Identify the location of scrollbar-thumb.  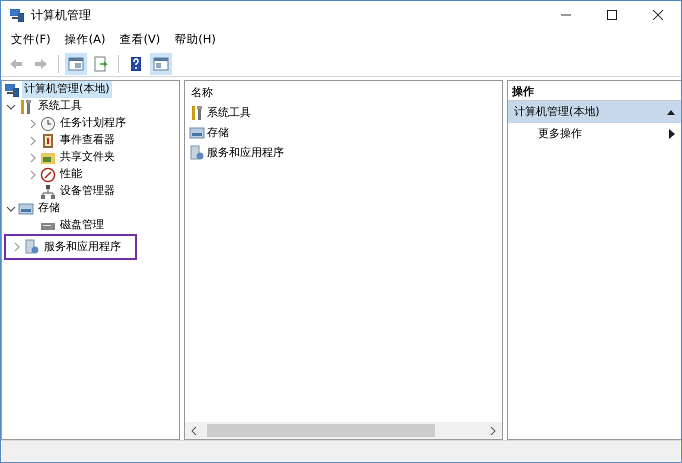
(321, 430).